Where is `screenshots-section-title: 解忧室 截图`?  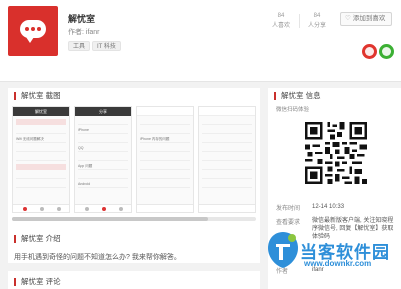 screenshots-section-title: 解忧室 截图 is located at coordinates (37, 96).